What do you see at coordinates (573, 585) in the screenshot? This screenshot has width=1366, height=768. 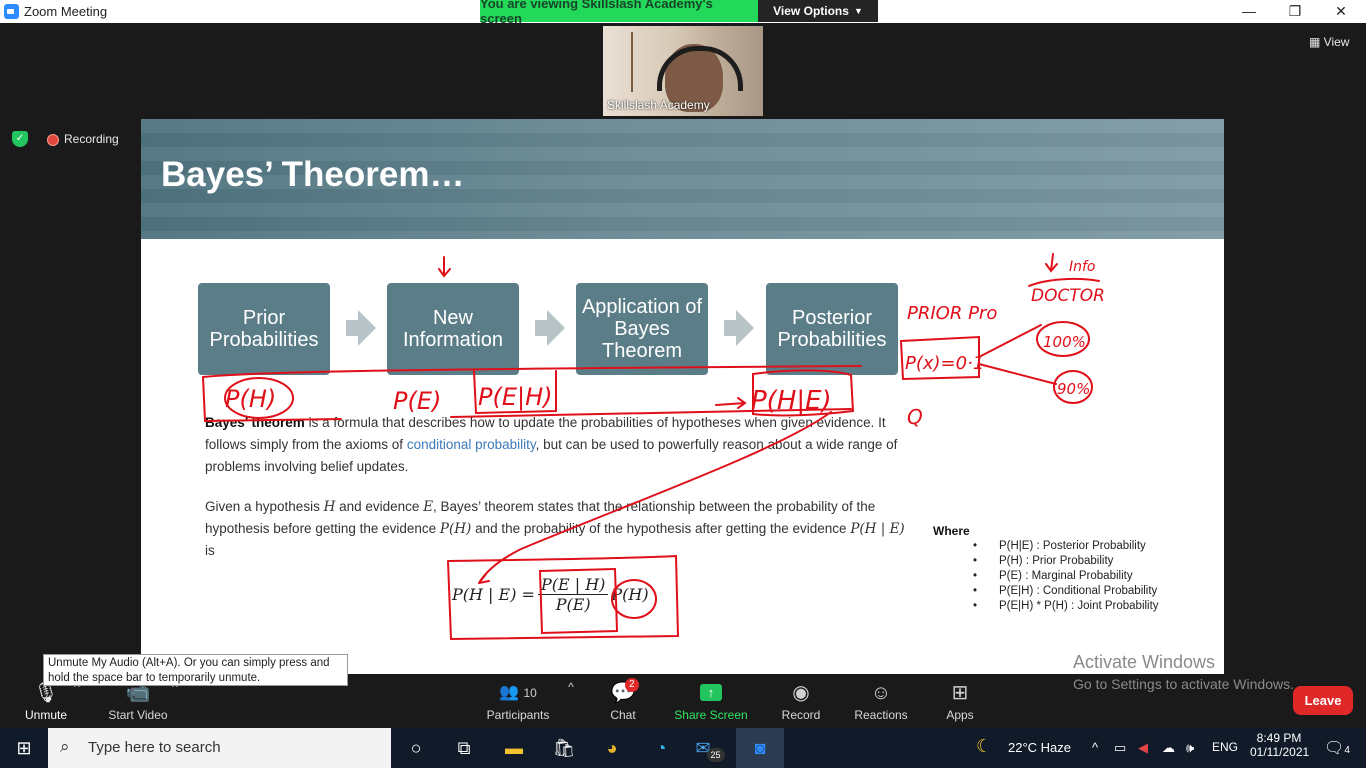 I see `formula-numerator: P(E | H)` at bounding box center [573, 585].